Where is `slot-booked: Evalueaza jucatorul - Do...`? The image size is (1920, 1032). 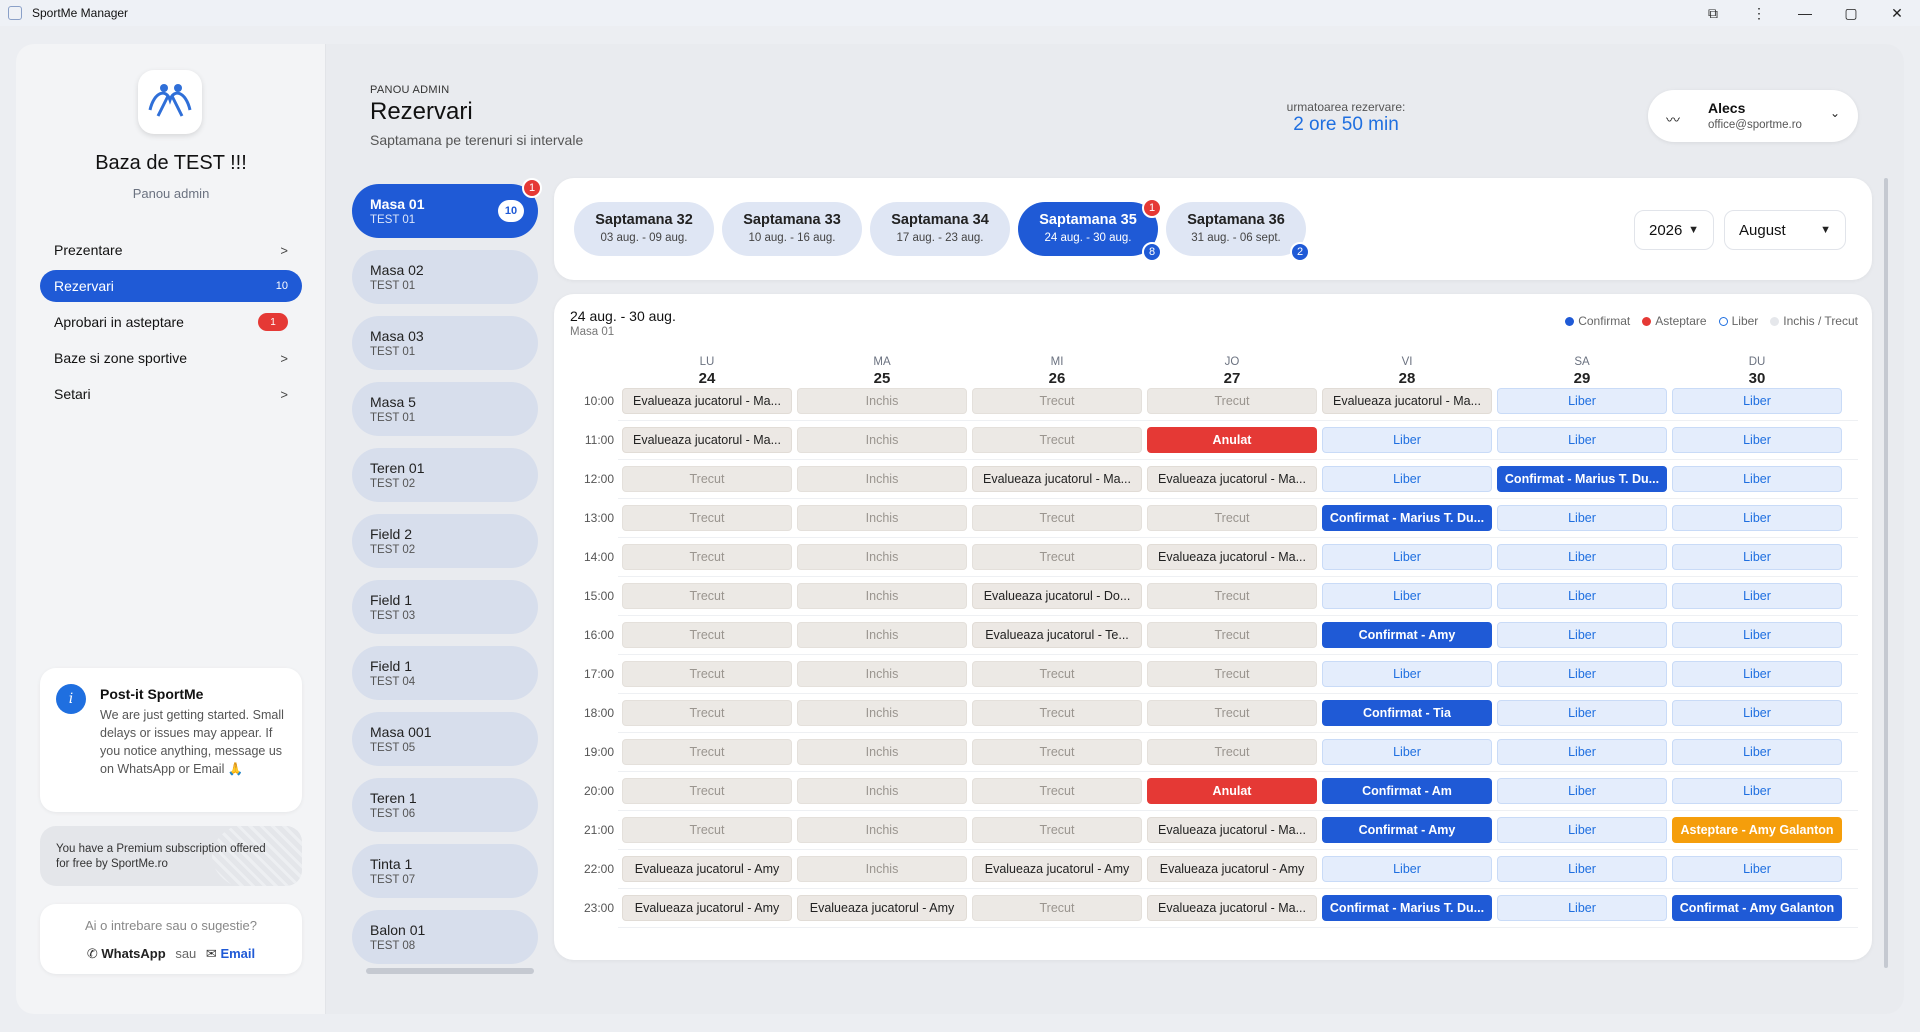 slot-booked: Evalueaza jucatorul - Do... is located at coordinates (1057, 596).